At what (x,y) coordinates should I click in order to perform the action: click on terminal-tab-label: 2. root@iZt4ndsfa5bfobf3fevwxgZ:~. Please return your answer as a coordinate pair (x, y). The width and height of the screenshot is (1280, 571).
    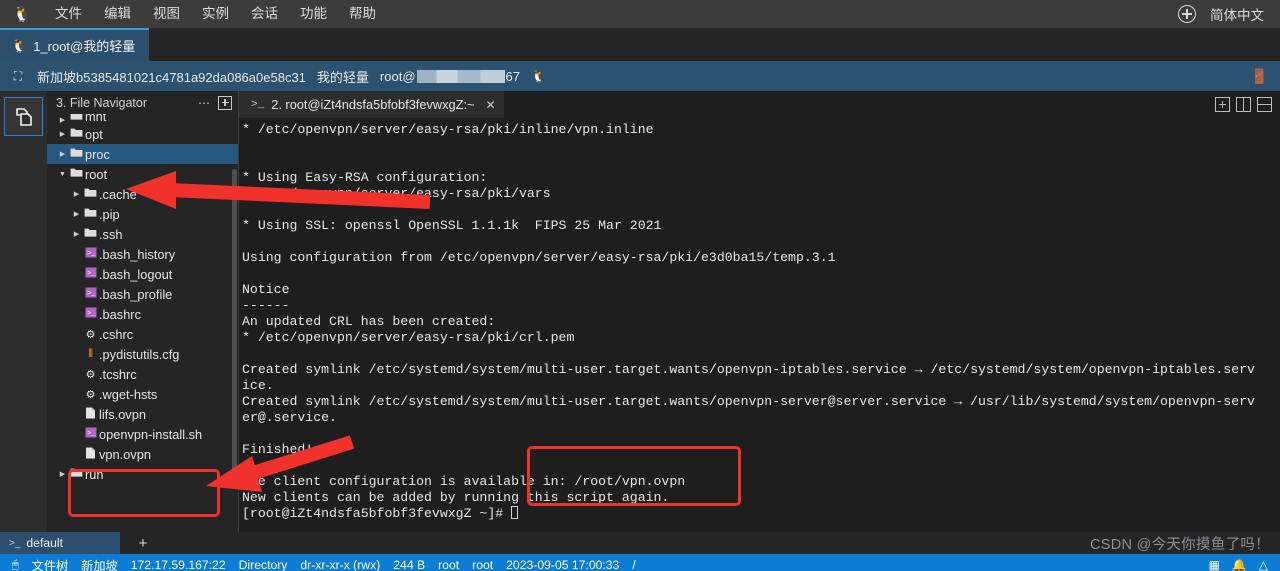
    Looking at the image, I should click on (373, 104).